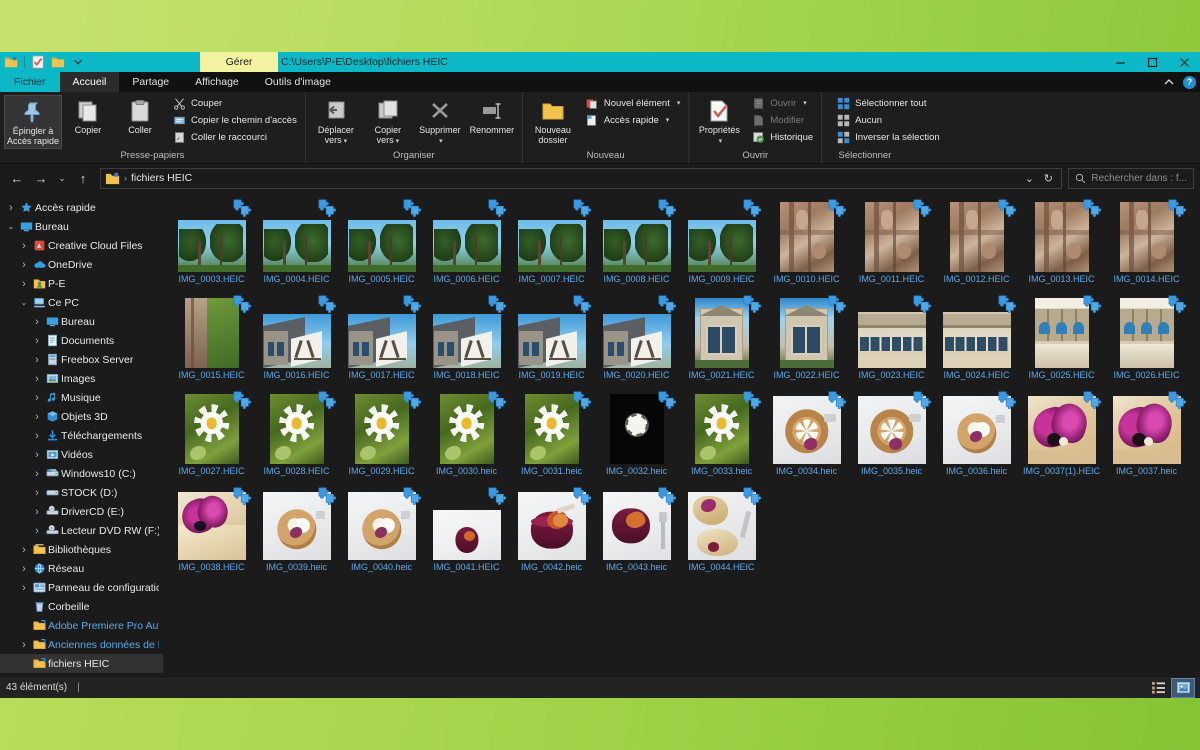 The image size is (1200, 750). What do you see at coordinates (89, 82) in the screenshot?
I see `tab-accueil: Accueil` at bounding box center [89, 82].